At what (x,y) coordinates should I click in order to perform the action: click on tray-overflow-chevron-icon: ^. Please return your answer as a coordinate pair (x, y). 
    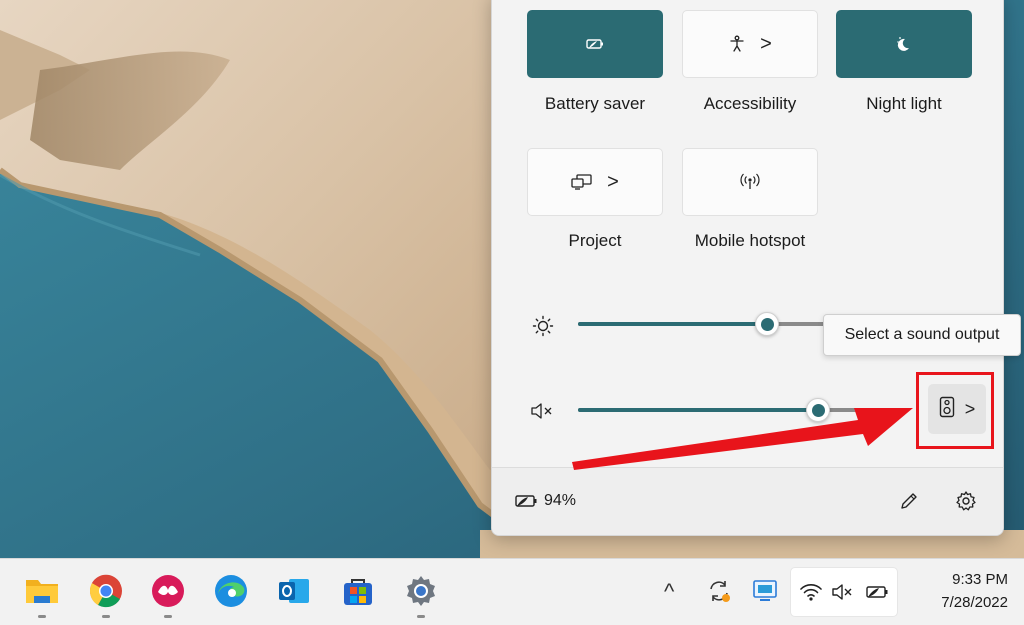
    Looking at the image, I should click on (669, 592).